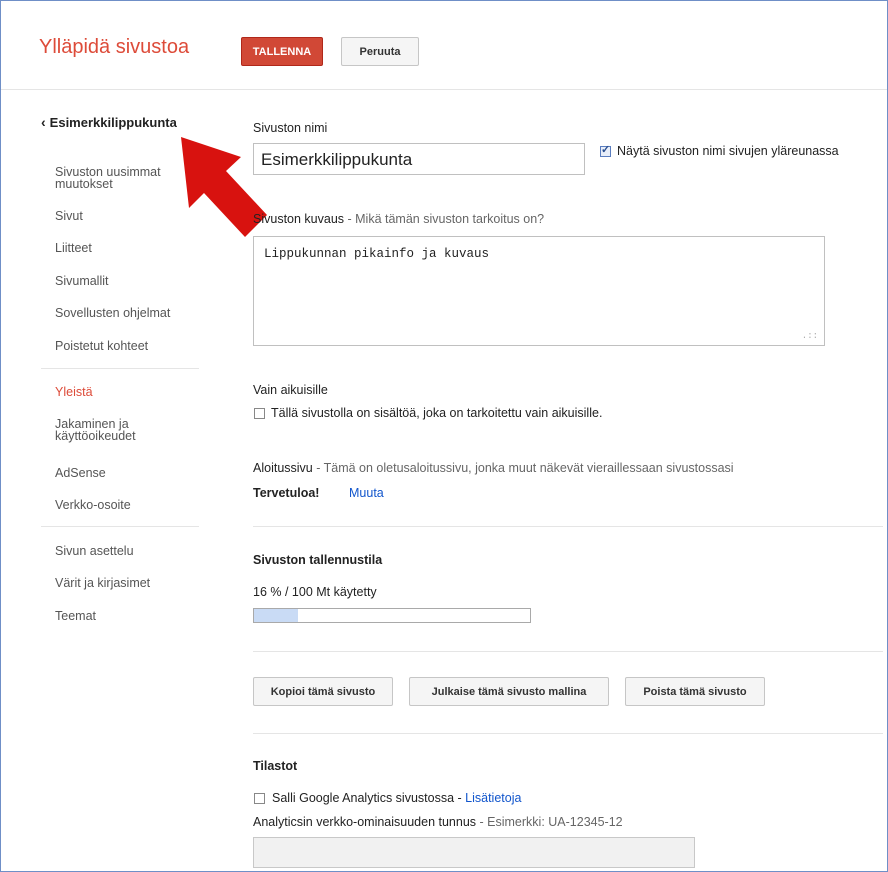 This screenshot has width=888, height=872. I want to click on stats-heading: Tilastot, so click(275, 766).